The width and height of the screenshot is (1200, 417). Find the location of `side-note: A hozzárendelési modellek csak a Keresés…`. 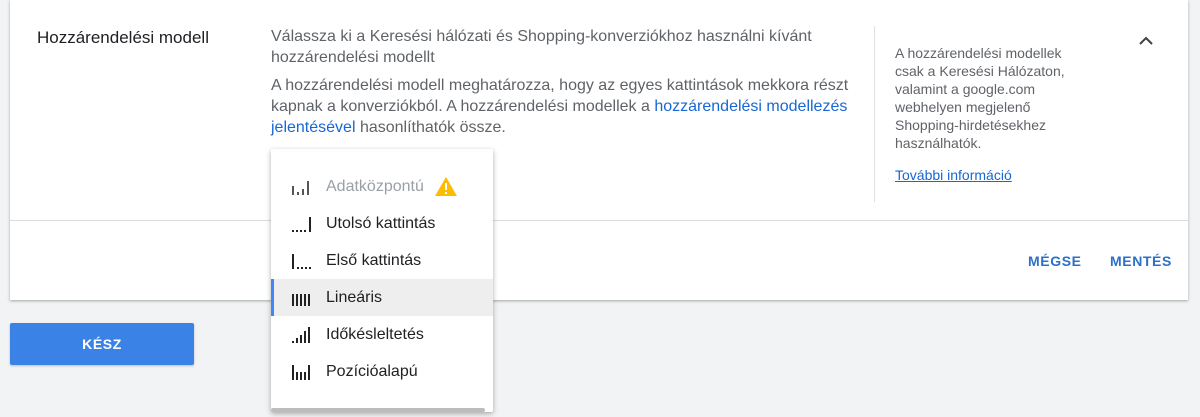

side-note: A hozzárendelési modellek csak a Keresés… is located at coordinates (980, 98).